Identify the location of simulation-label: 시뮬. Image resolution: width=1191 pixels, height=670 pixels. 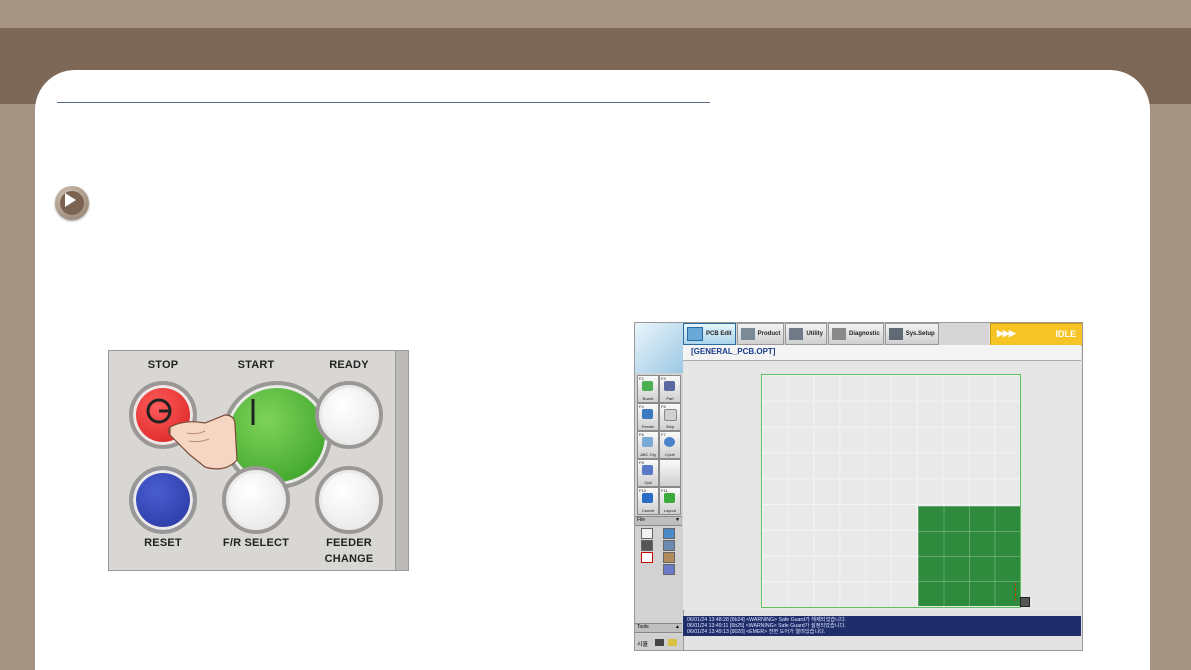
(642, 643).